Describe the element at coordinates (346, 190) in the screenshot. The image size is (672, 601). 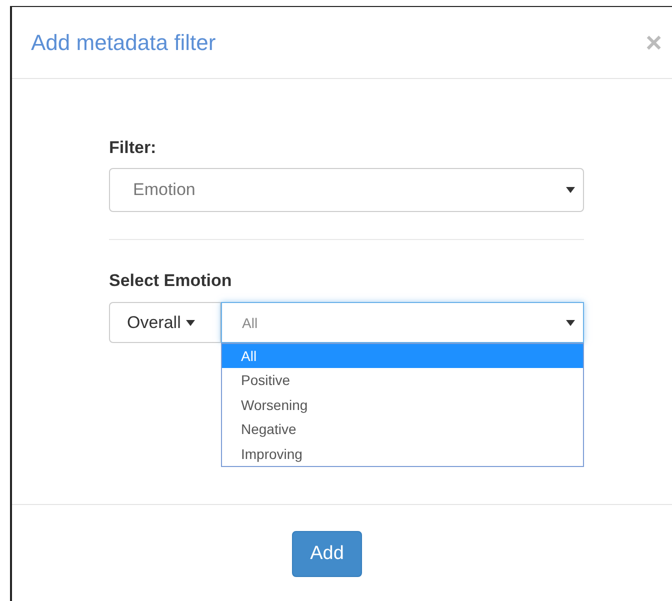
I see `filter-select: Emotion` at that location.